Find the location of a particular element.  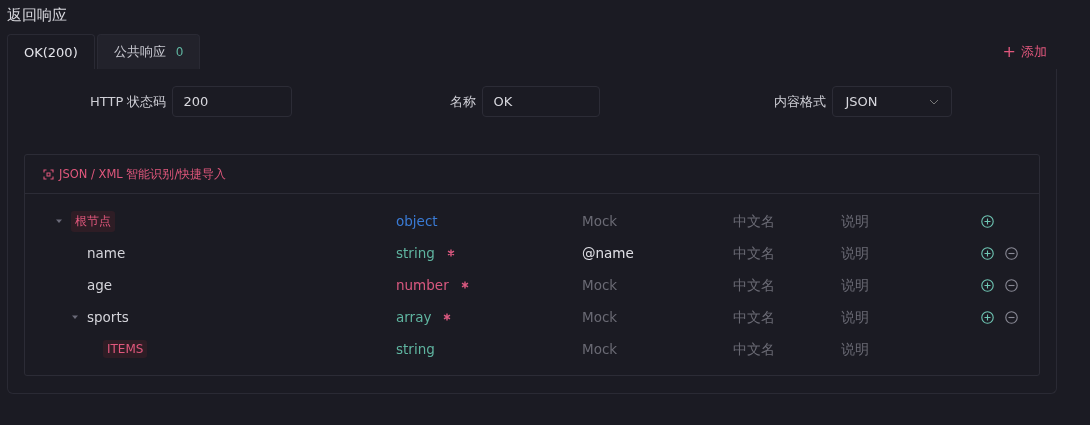

type-label: array is located at coordinates (414, 317).